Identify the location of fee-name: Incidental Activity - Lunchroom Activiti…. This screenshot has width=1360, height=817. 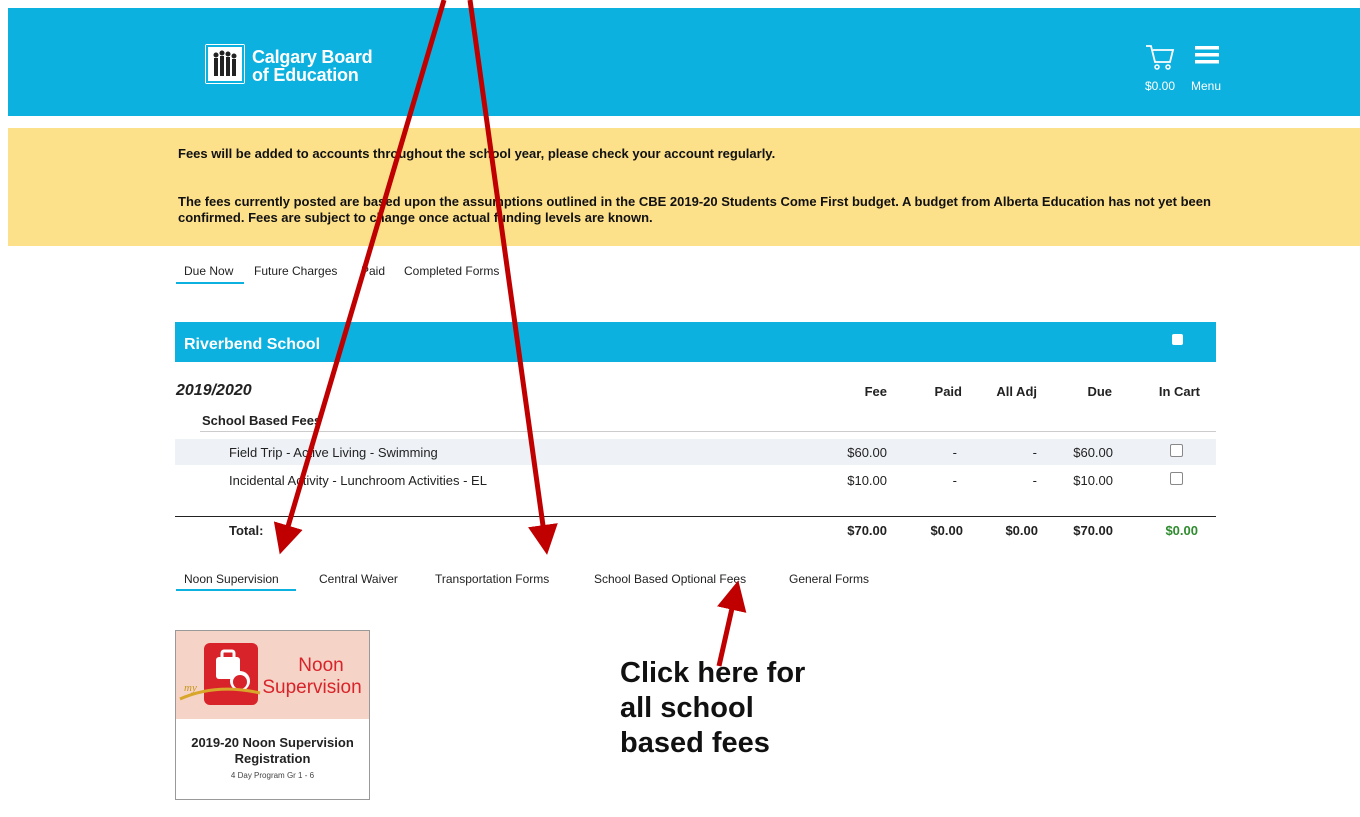
(358, 480).